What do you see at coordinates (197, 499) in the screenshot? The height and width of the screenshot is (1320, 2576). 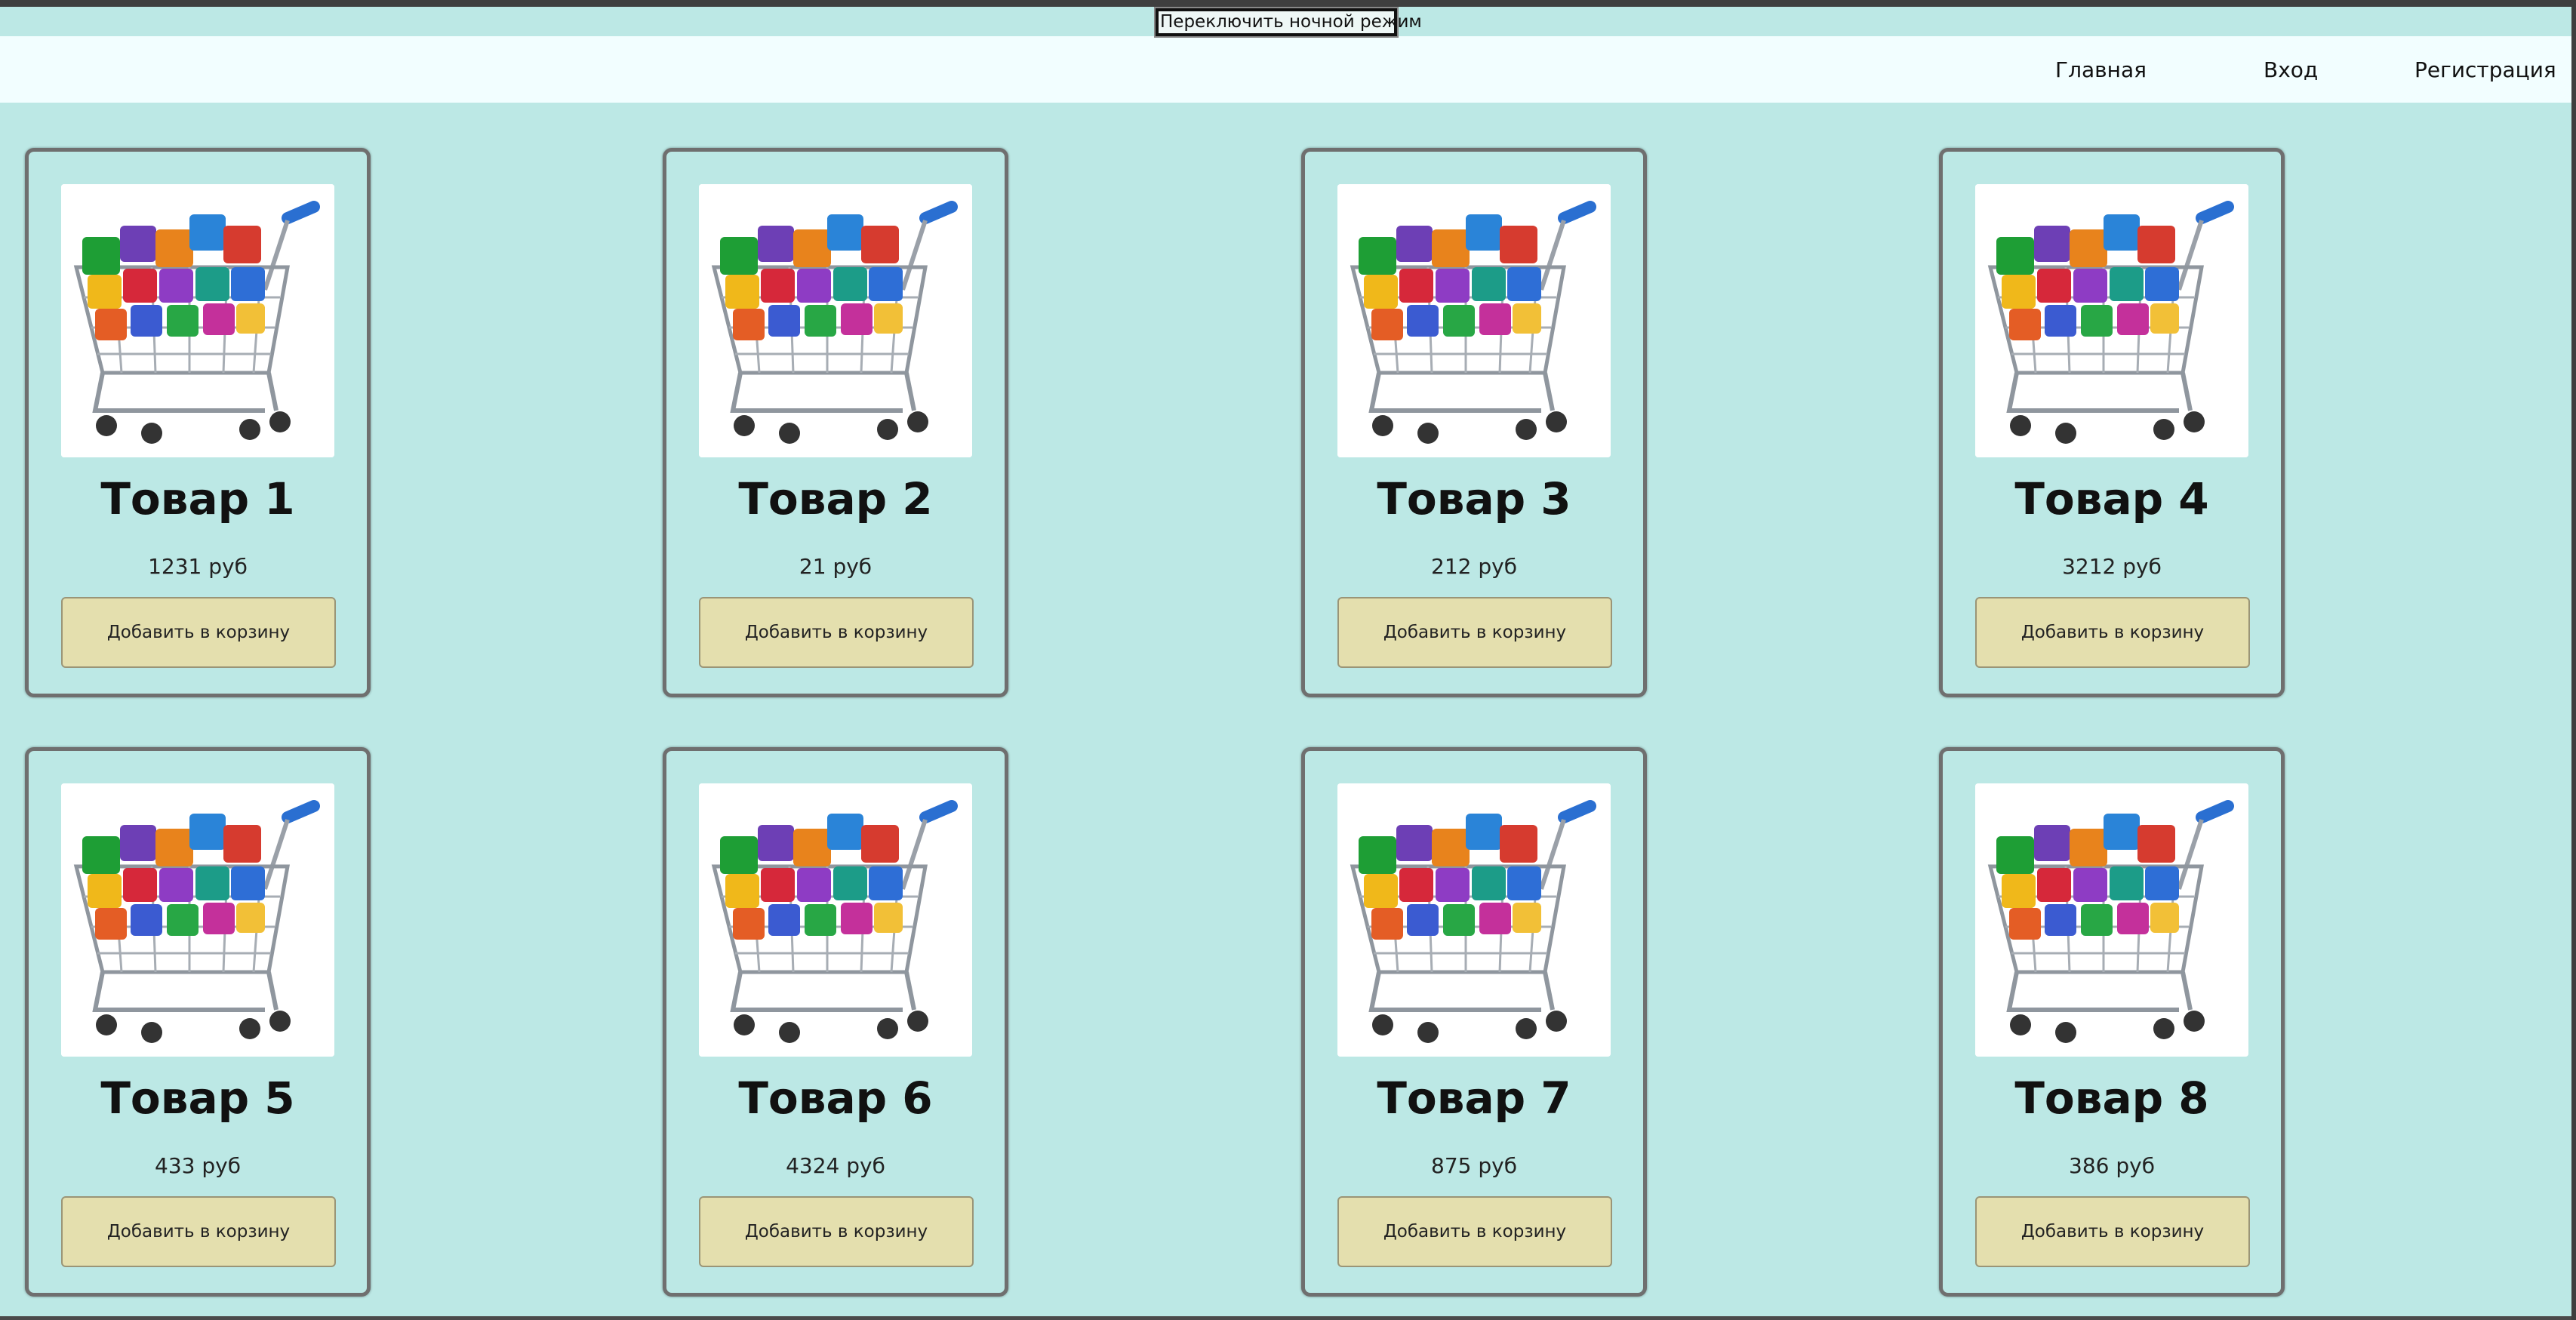 I see `product-title: Товар 1` at bounding box center [197, 499].